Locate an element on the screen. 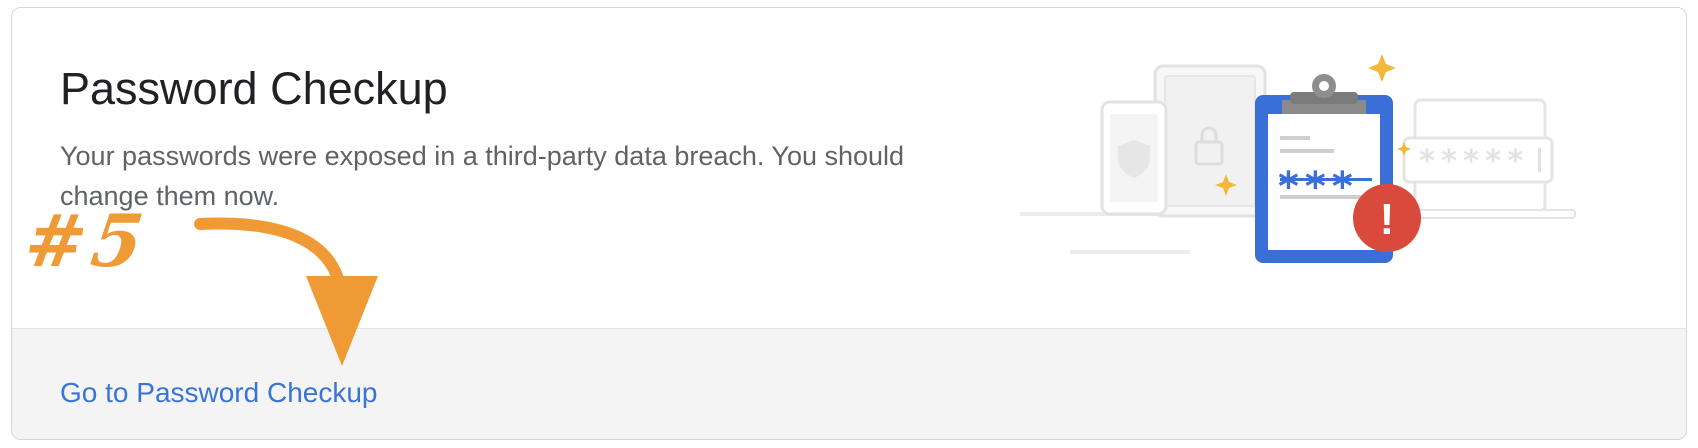 The image size is (1698, 448). clipboard-password-stars: *** is located at coordinates (1318, 187).